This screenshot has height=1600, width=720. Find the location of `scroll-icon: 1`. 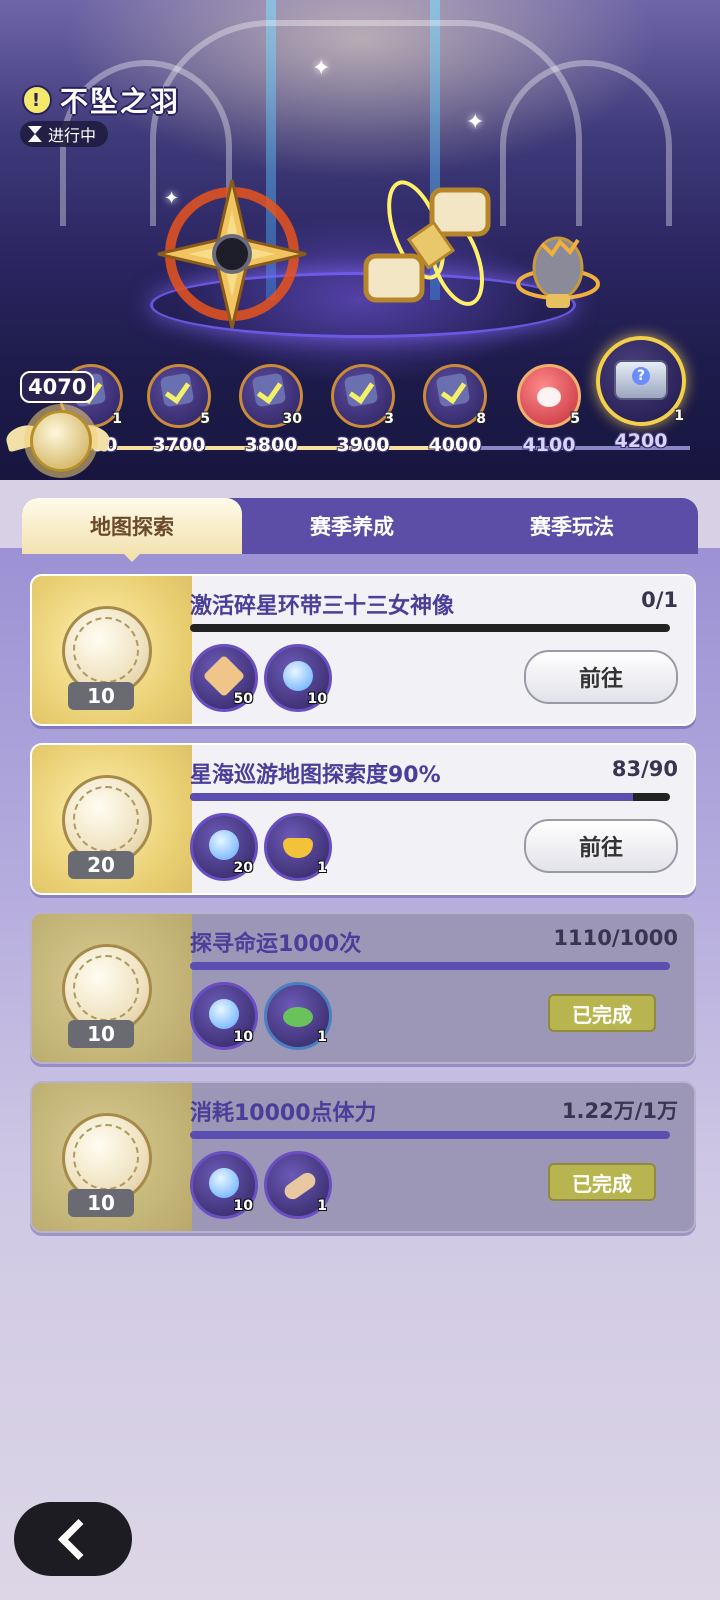

scroll-icon: 1 is located at coordinates (298, 1185).